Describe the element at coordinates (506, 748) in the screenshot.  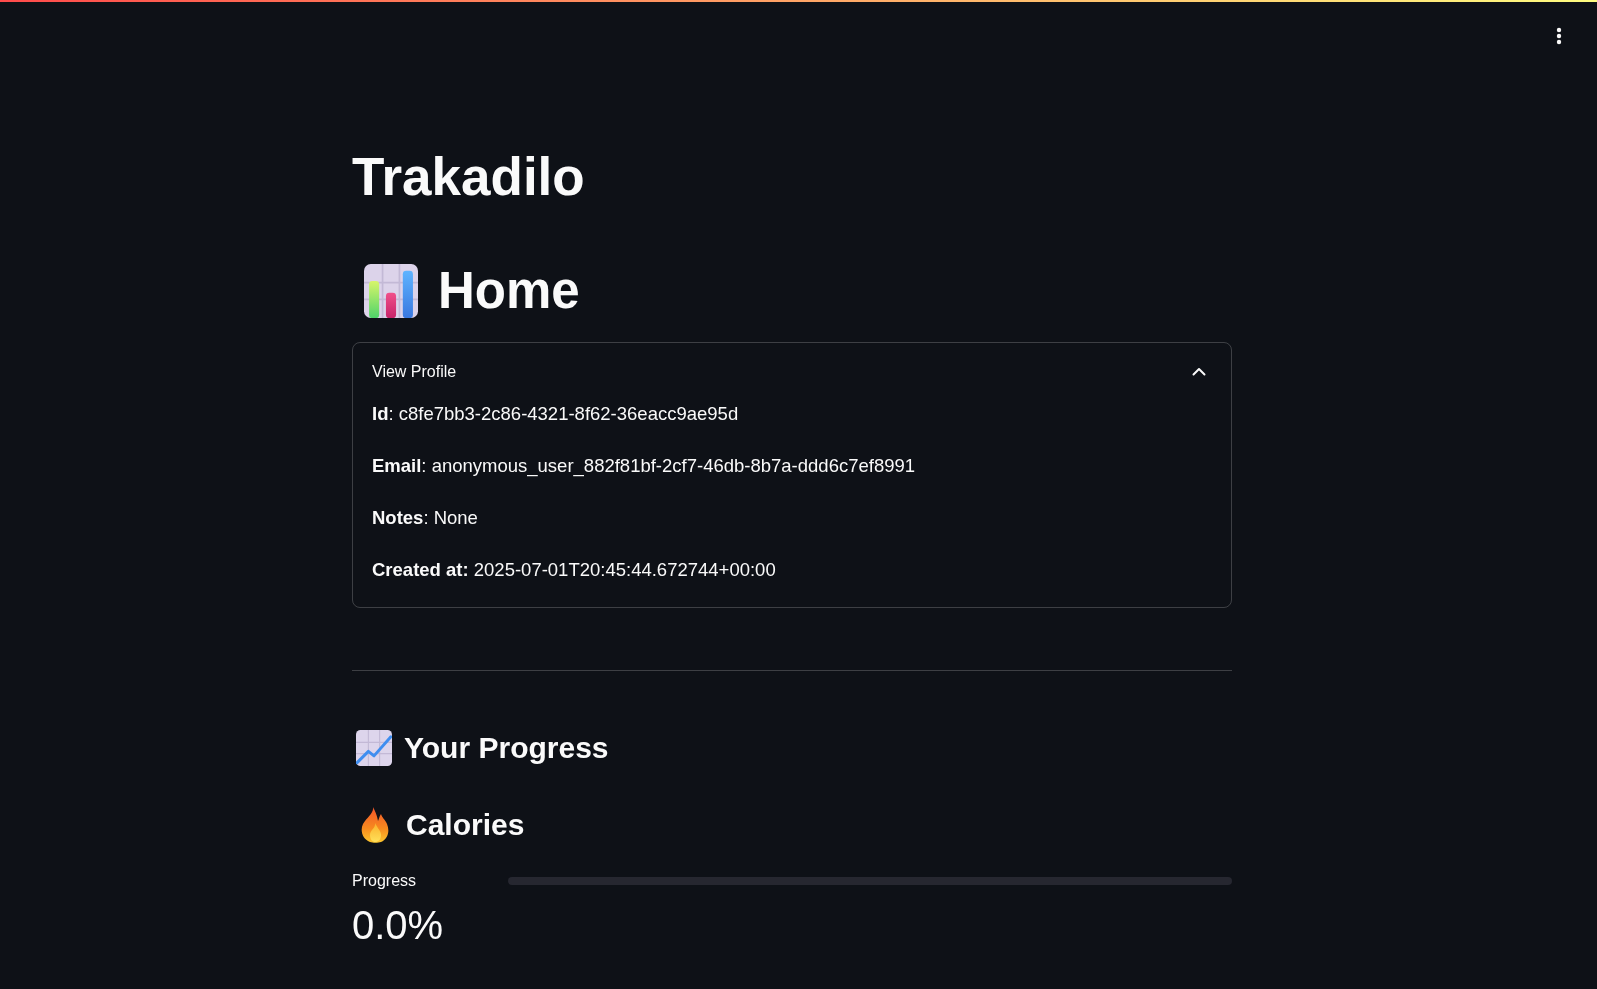
I see `section-heading: Your Progress` at that location.